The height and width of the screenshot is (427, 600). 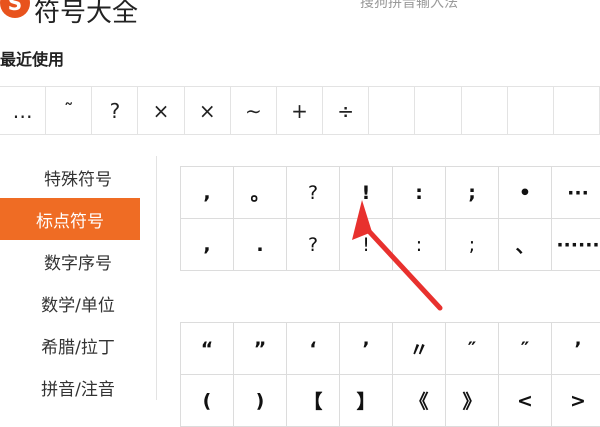 I want to click on symbol-cell: !, so click(x=366, y=245).